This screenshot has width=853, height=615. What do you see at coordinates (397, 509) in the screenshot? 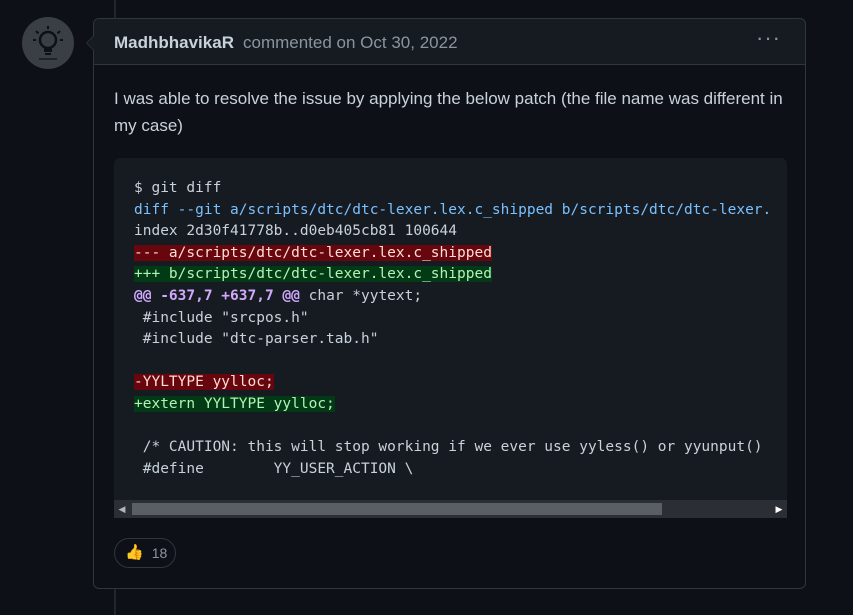
I see `scrollbar-thumb` at bounding box center [397, 509].